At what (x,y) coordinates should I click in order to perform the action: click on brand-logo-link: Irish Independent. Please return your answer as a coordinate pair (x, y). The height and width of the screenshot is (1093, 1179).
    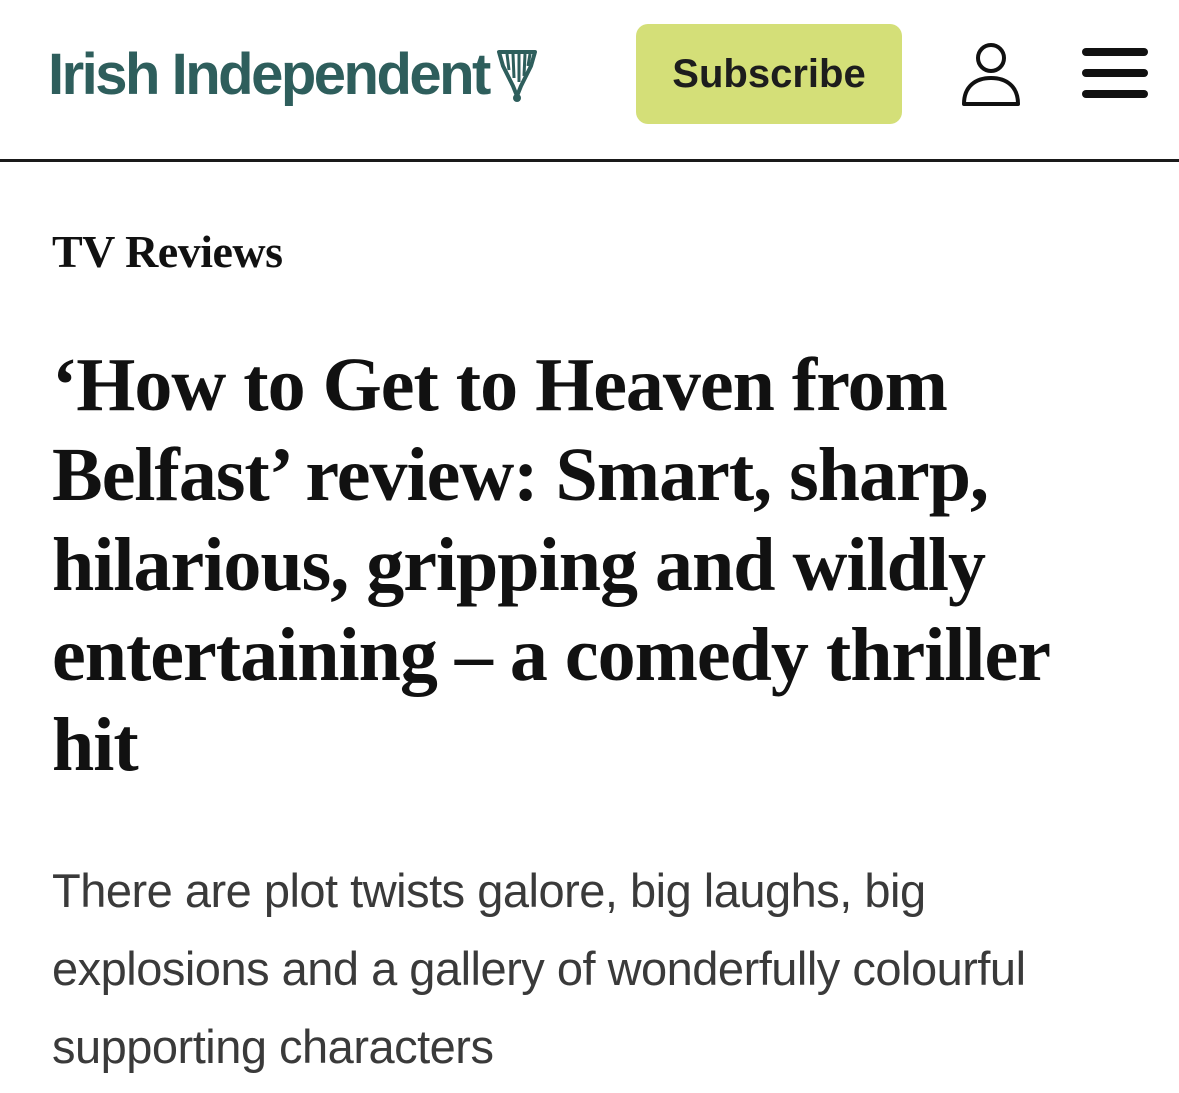
    Looking at the image, I should click on (293, 75).